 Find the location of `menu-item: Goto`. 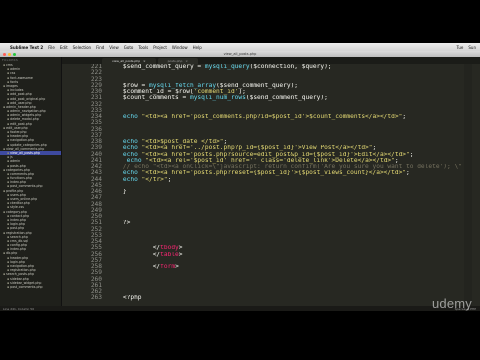

menu-item: Goto is located at coordinates (129, 47).